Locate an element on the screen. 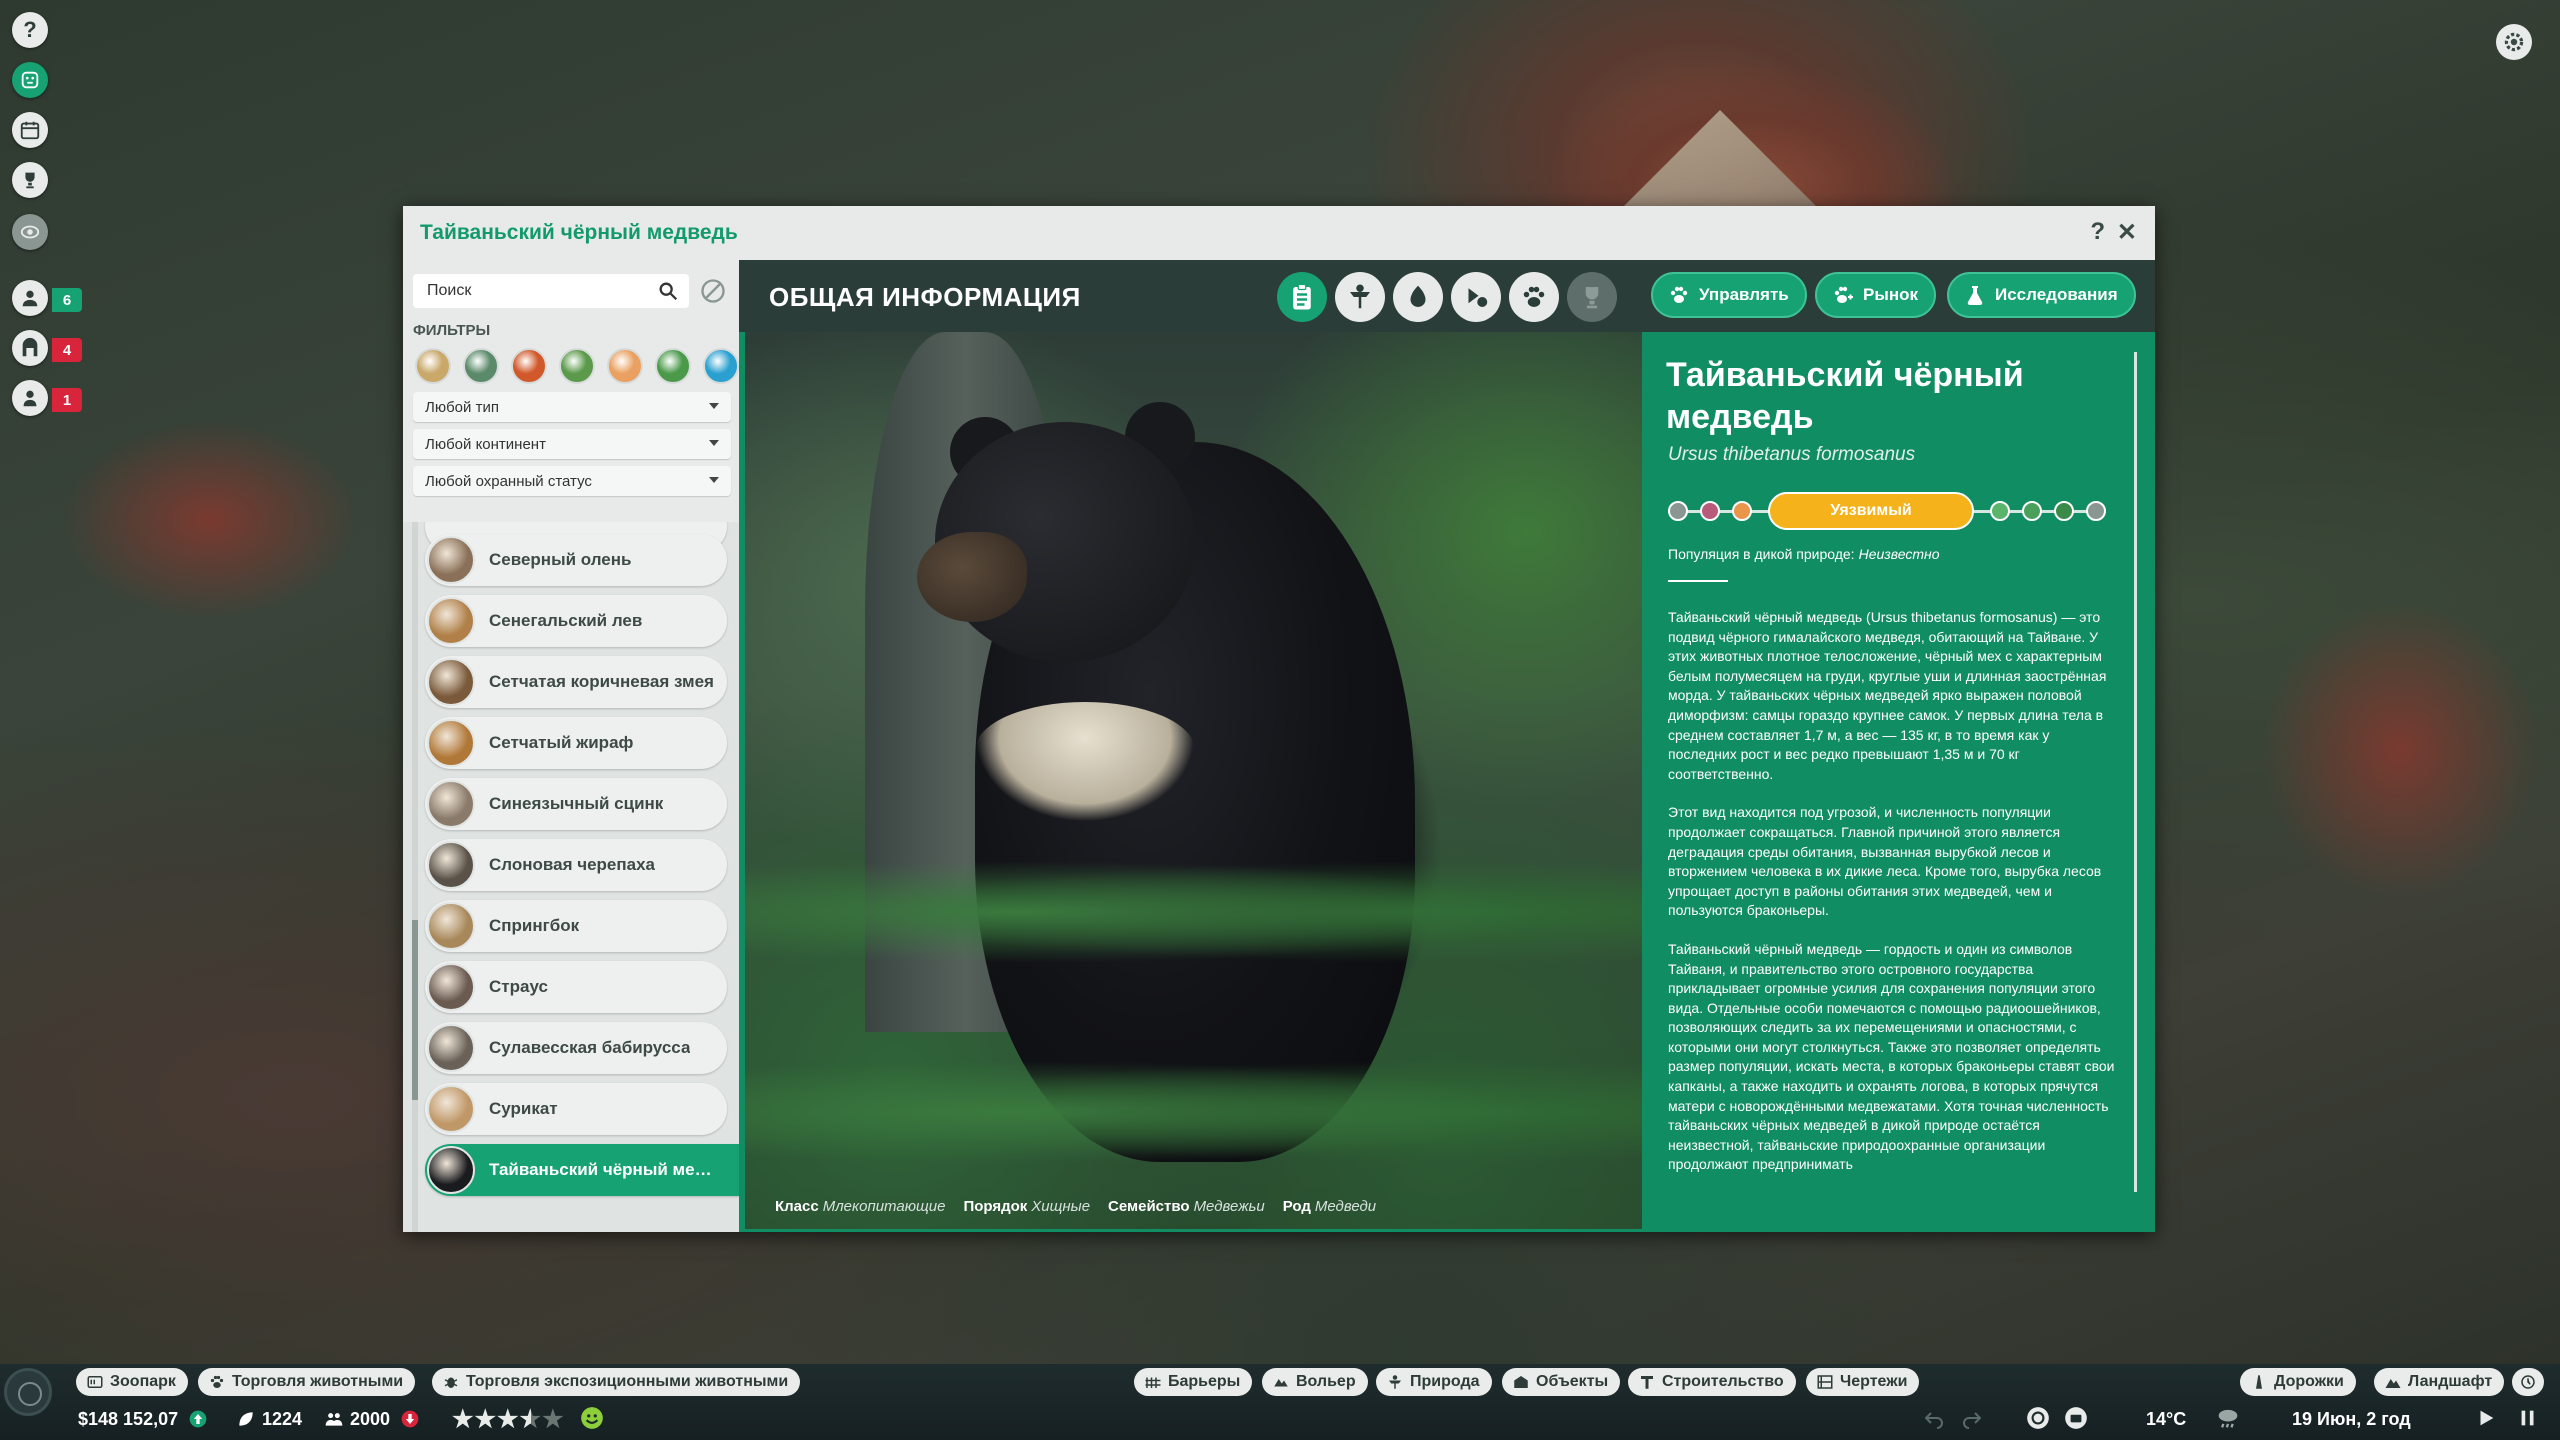 Image resolution: width=2560 pixels, height=1440 pixels. search-icon is located at coordinates (668, 291).